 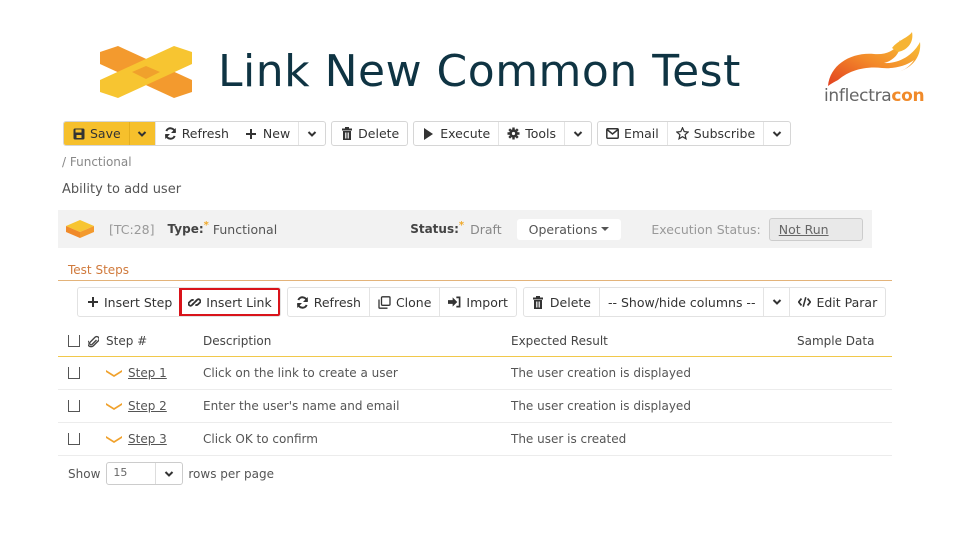 What do you see at coordinates (541, 133) in the screenshot?
I see `tools-label: Tools` at bounding box center [541, 133].